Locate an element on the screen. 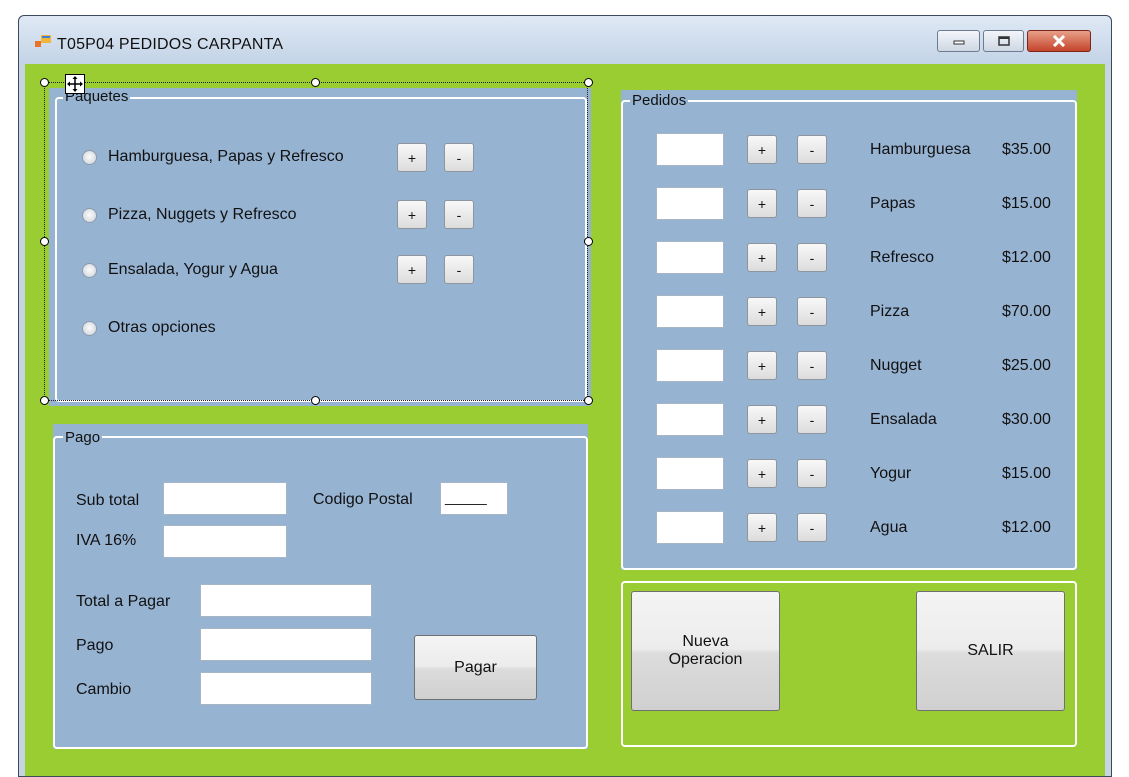  qty-field-nugget is located at coordinates (690, 365).